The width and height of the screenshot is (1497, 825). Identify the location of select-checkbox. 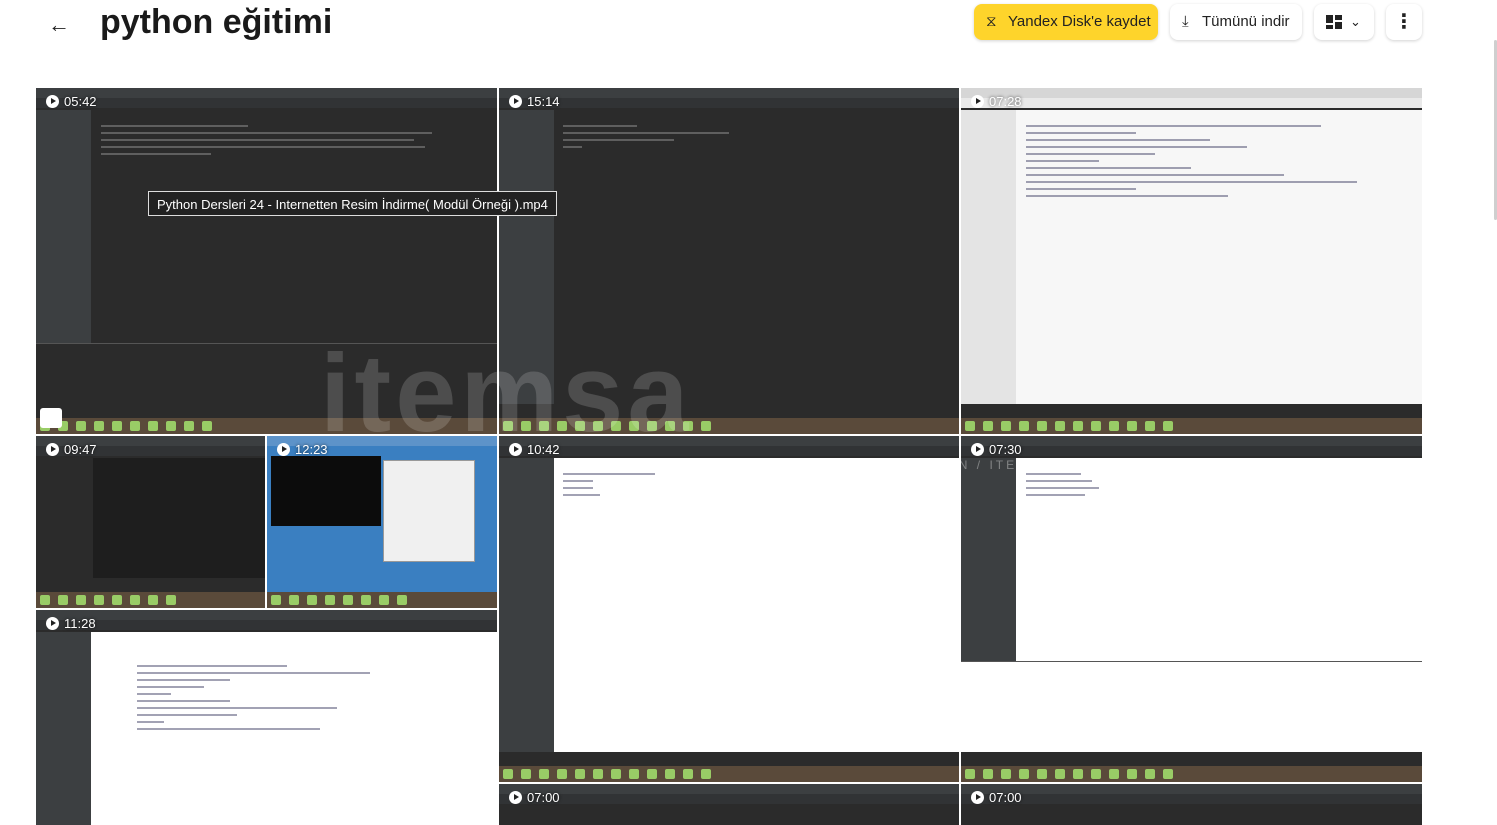
(51, 418).